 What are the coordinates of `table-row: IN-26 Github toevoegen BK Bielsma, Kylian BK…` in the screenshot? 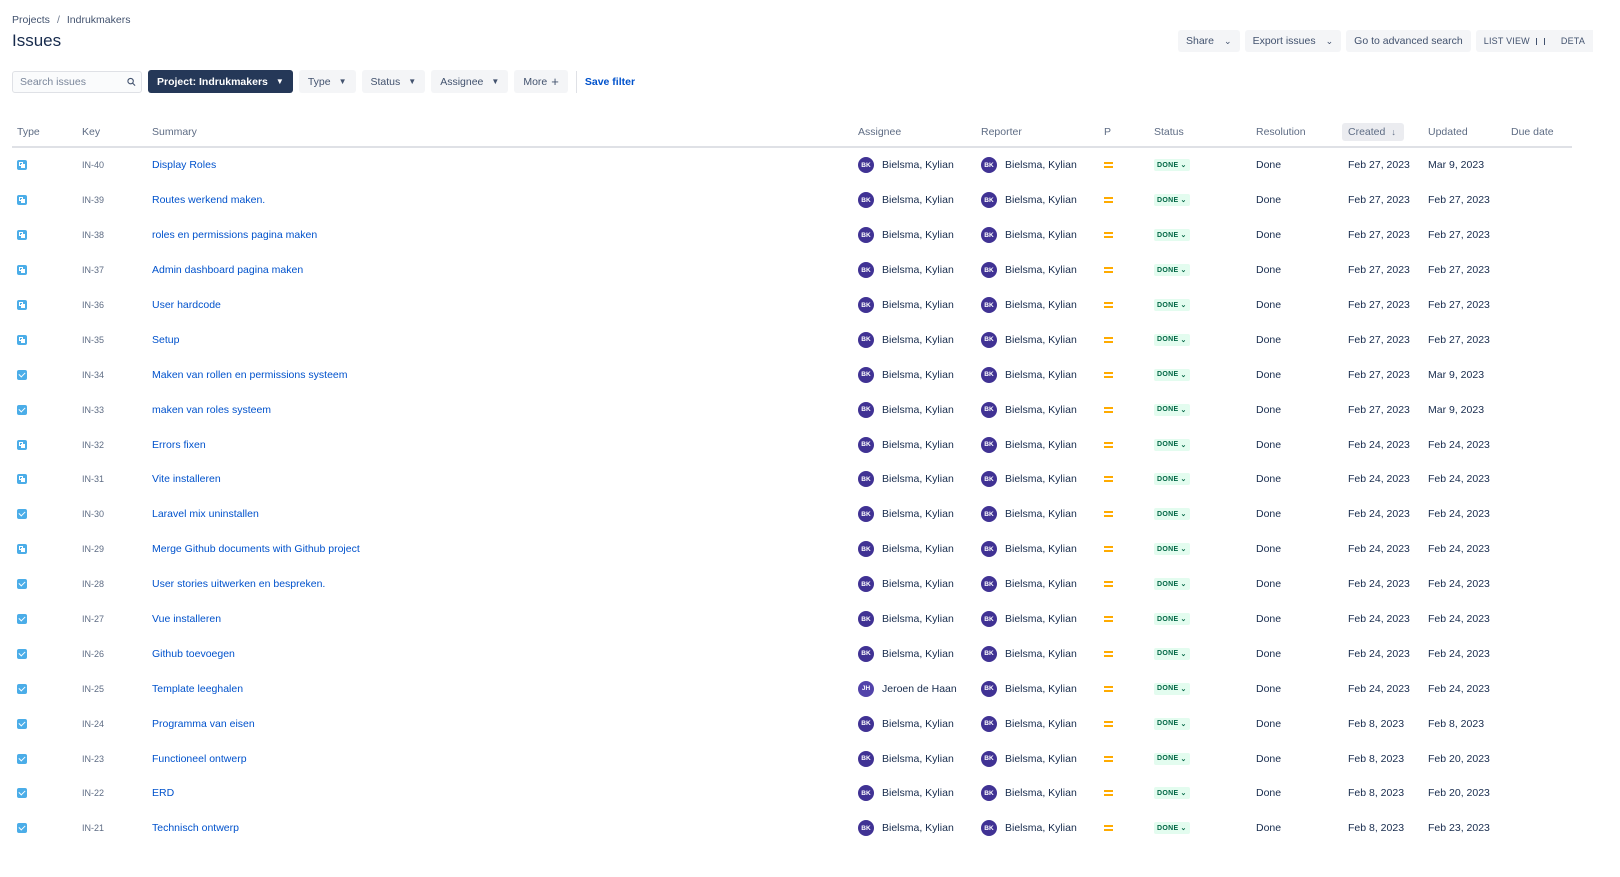 It's located at (792, 653).